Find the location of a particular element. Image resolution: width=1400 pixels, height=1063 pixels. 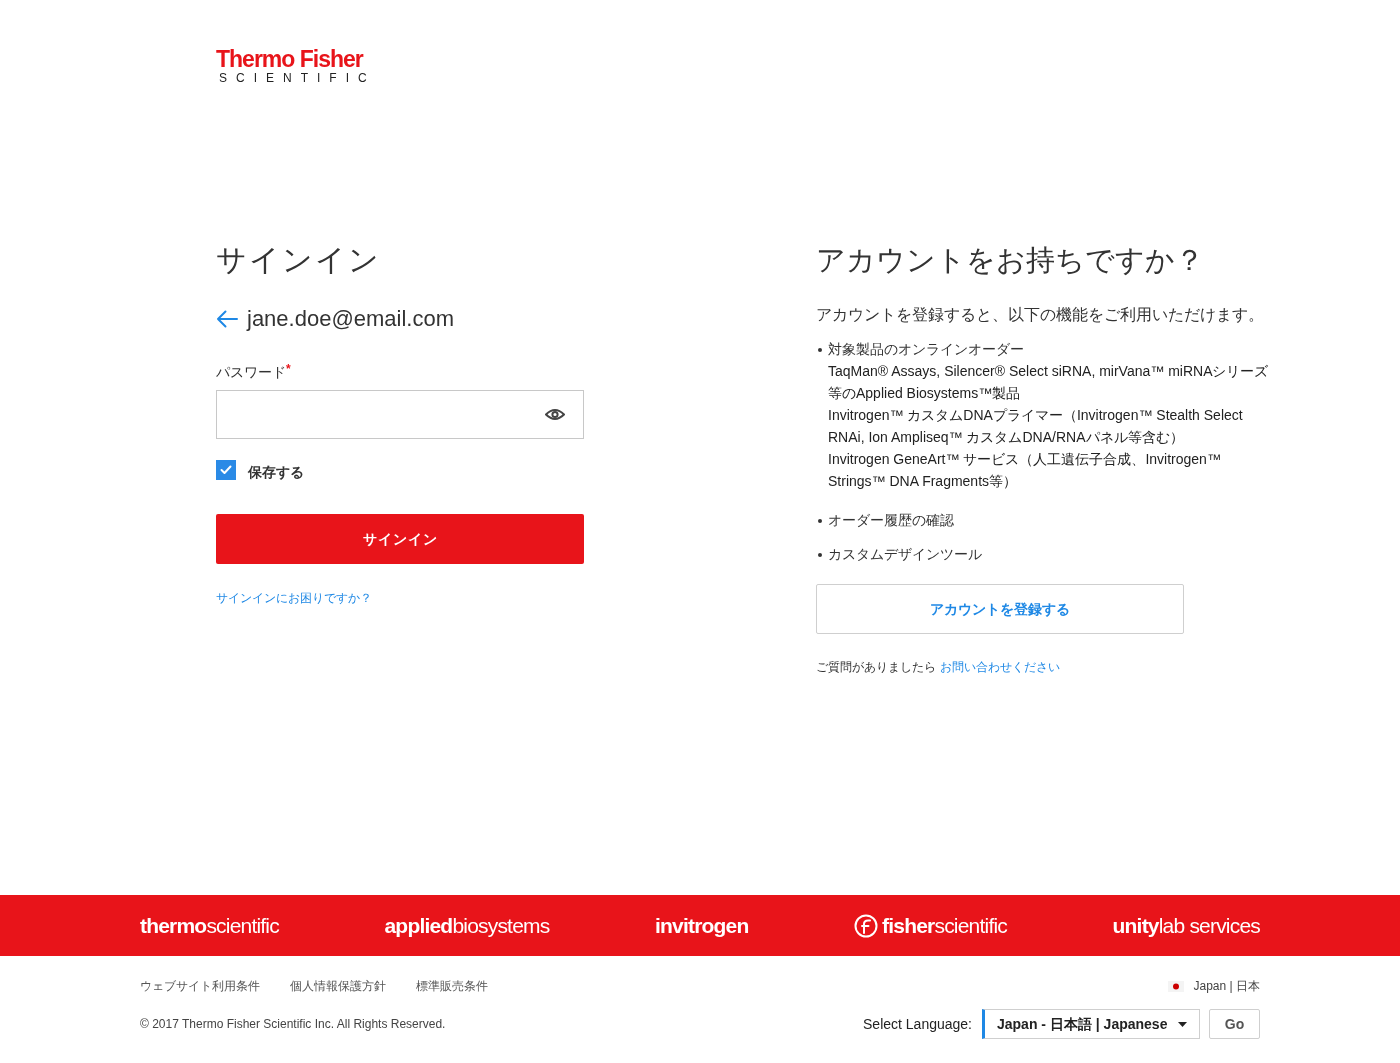

sign-in-help-link: サインインにお困りですか？ is located at coordinates (294, 598).